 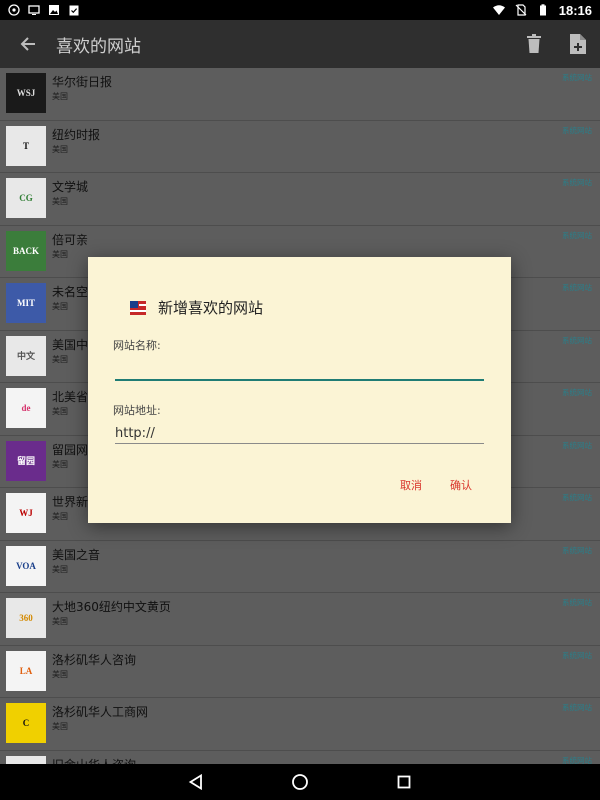 I want to click on status-system: 18:16, so click(x=542, y=10).